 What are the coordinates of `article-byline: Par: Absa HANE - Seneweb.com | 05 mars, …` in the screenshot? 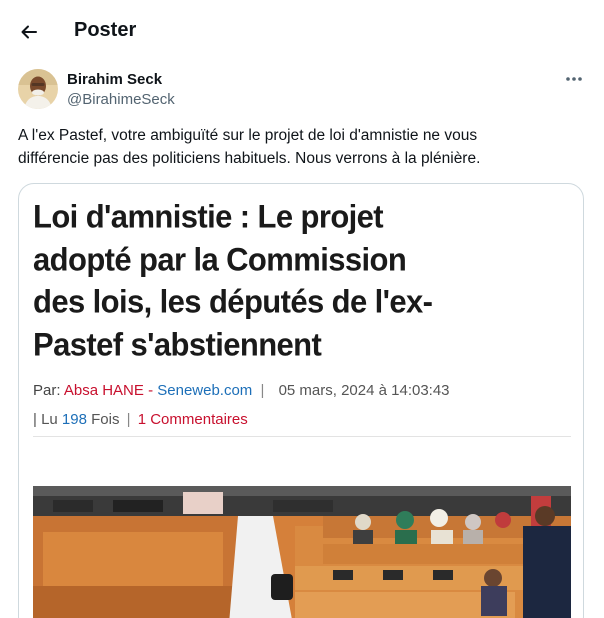 It's located at (241, 390).